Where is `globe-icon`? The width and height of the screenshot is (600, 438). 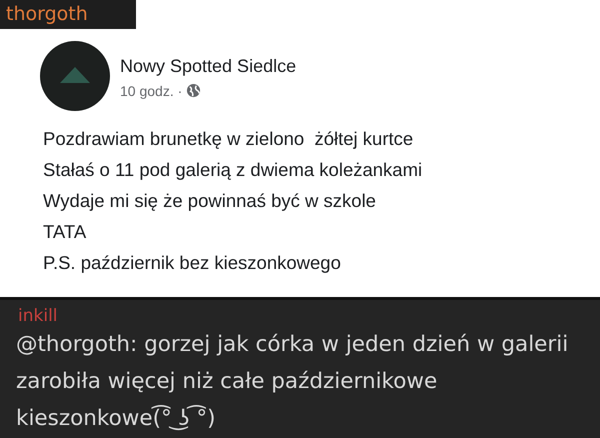
globe-icon is located at coordinates (194, 90).